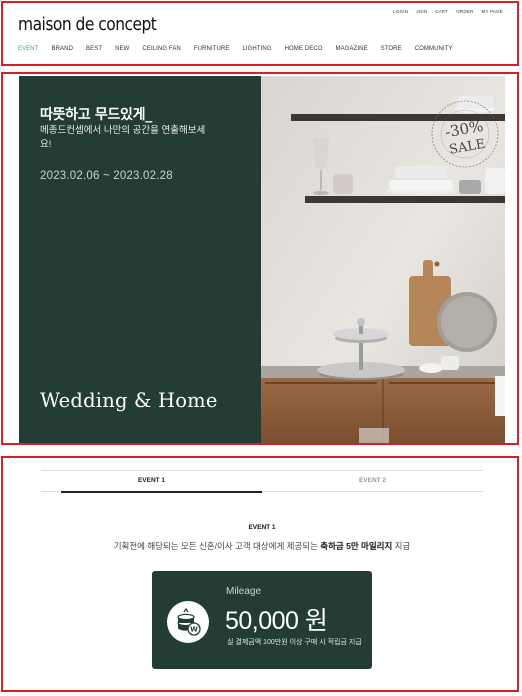 Image resolution: width=522 pixels, height=696 pixels. What do you see at coordinates (276, 621) in the screenshot?
I see `mileage-amount: 50,000 원` at bounding box center [276, 621].